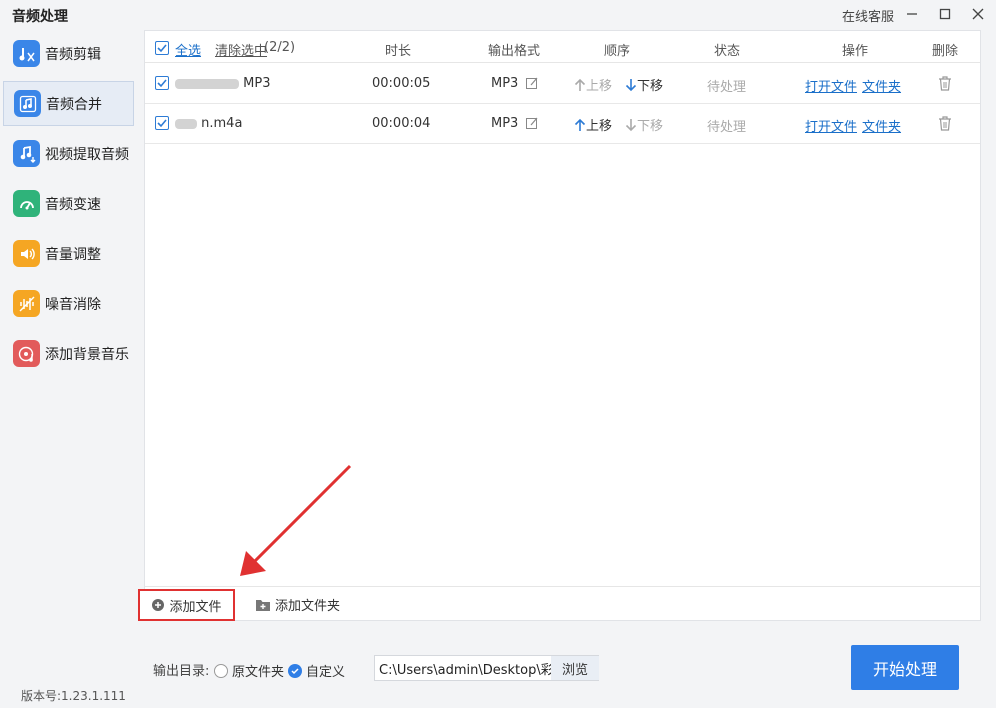  I want to click on table-row: MP3 00:00:05 MP3 上移 下移 待处理 打开文件 文件夹, so click(562, 84).